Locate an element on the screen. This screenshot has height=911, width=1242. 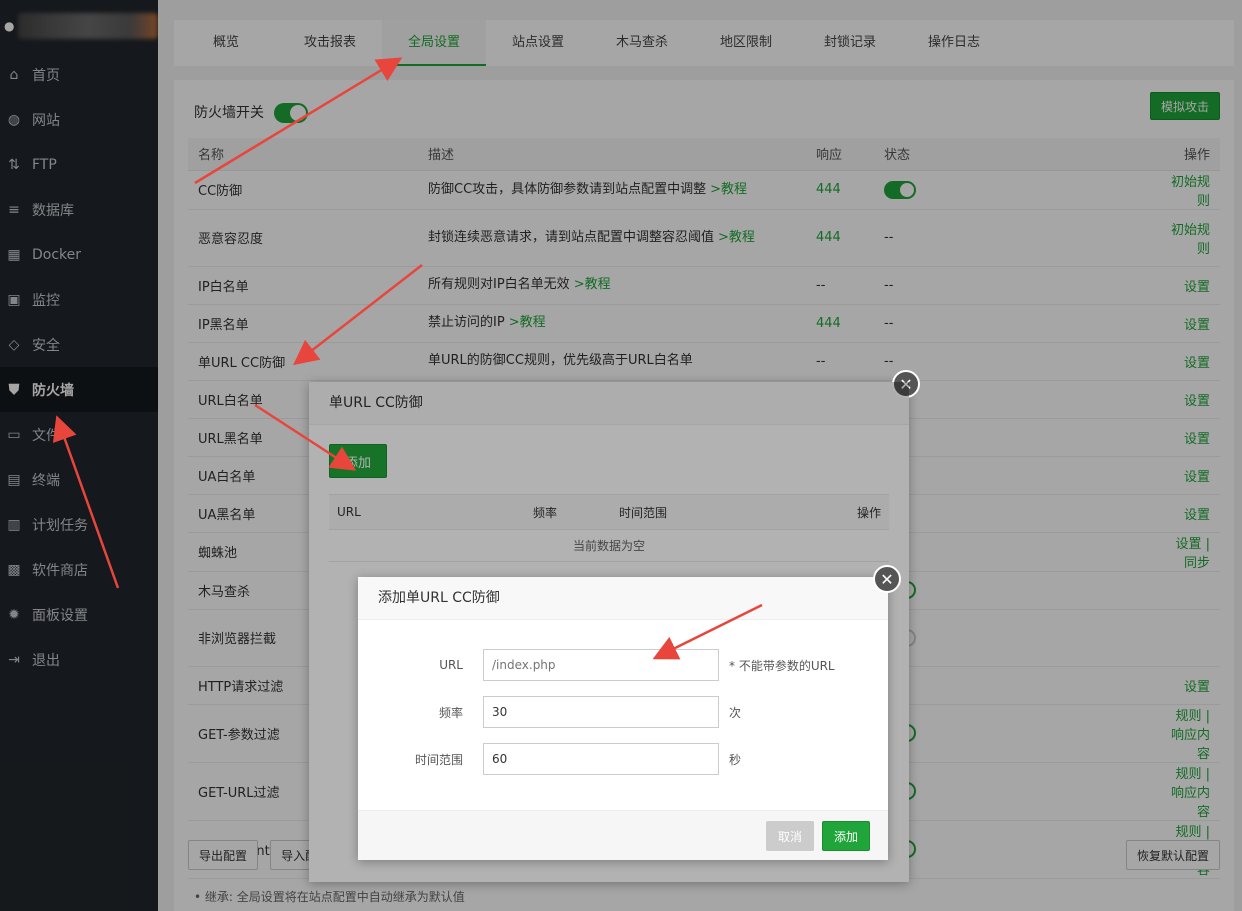
dialog2-footer: 取消 添加 is located at coordinates (623, 835).